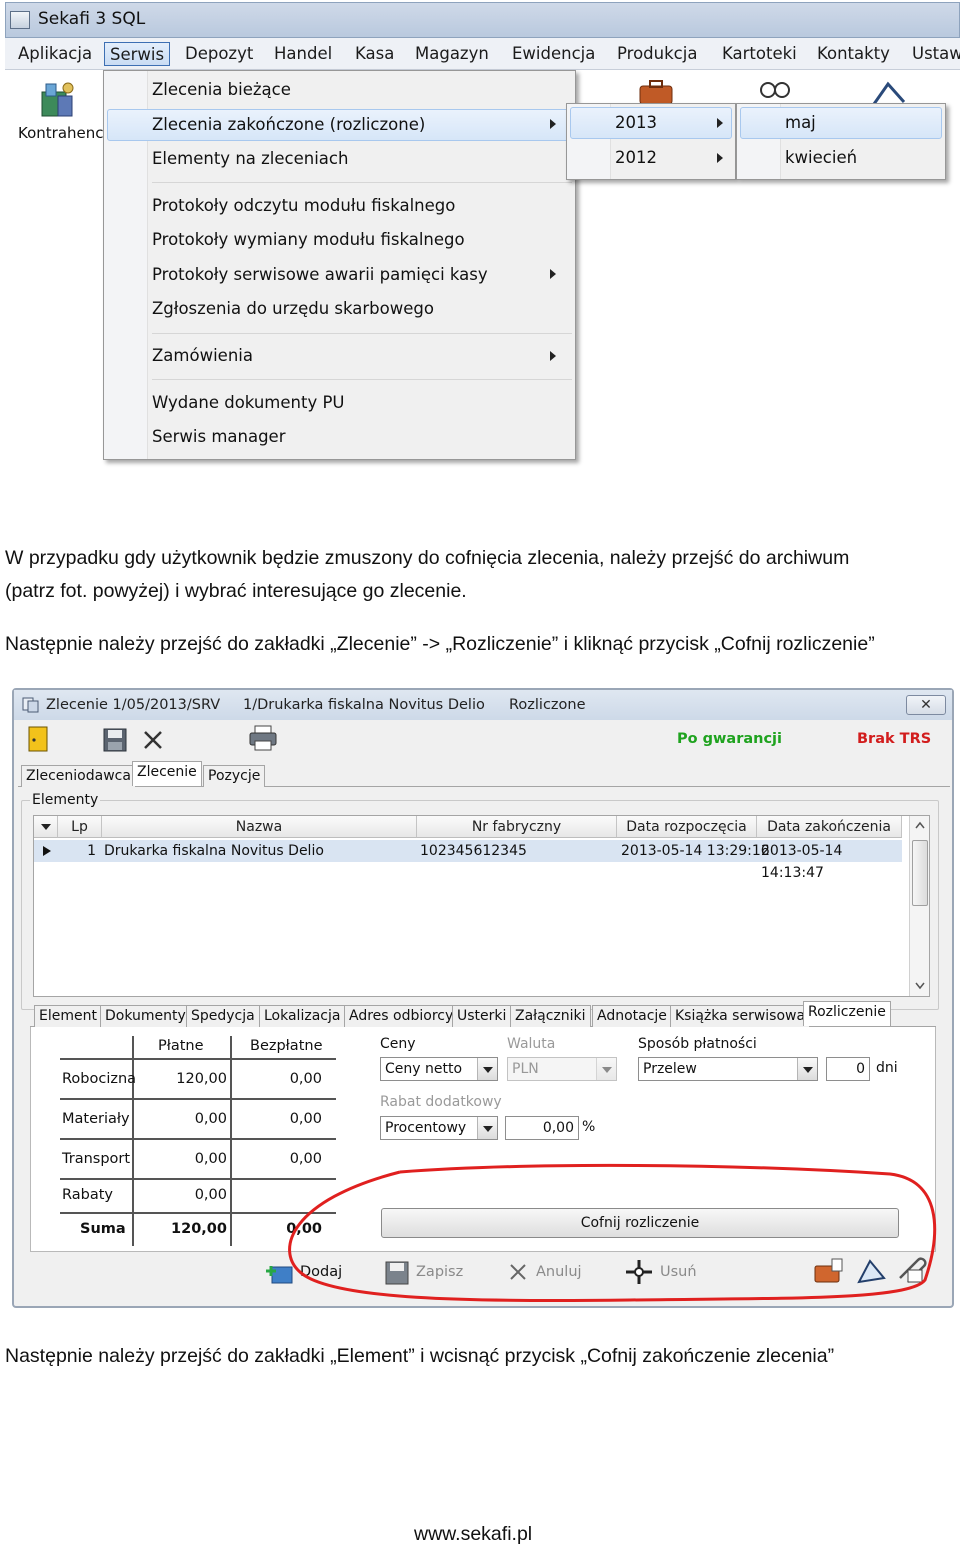  What do you see at coordinates (288, 125) in the screenshot?
I see `menu-item-zlecenia-zakonczone: Zlecenia zakończone (rozliczone)` at bounding box center [288, 125].